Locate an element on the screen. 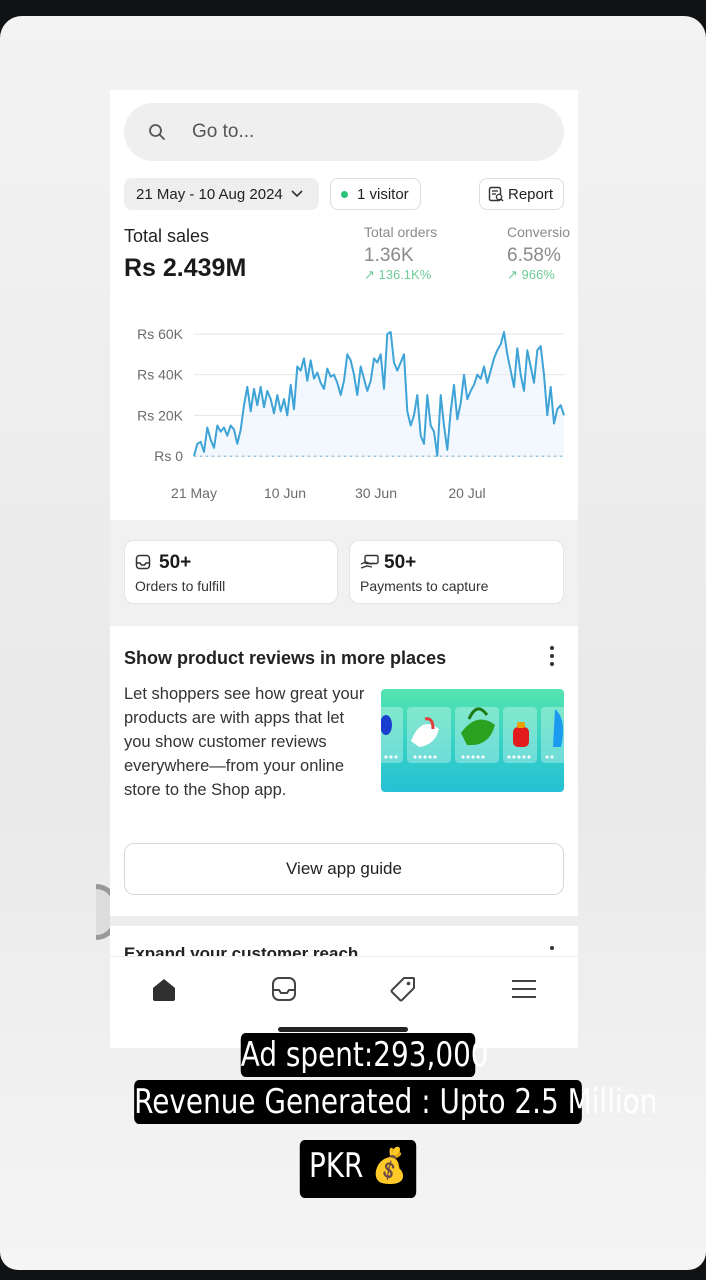 The image size is (706, 1280). y-tick-label: Rs 0 is located at coordinates (168, 456).